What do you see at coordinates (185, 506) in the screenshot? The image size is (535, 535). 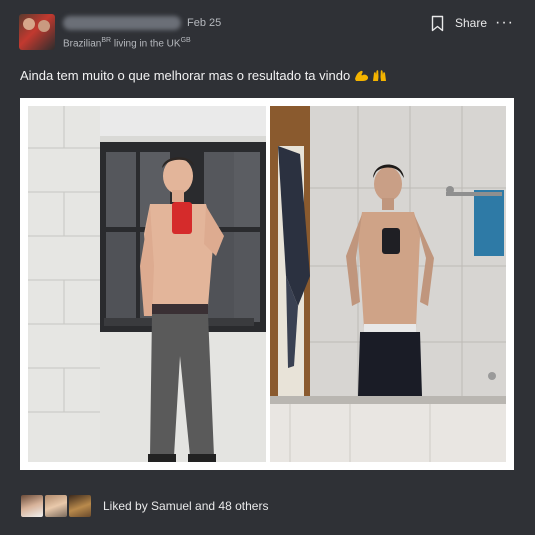 I see `likes-count-text: Liked by Samuel and 48 others` at bounding box center [185, 506].